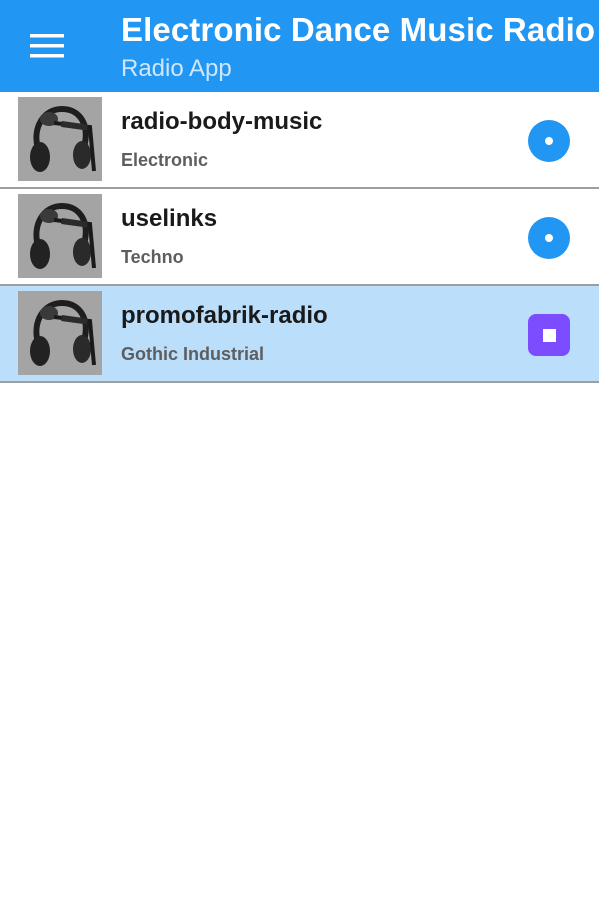  Describe the element at coordinates (358, 29) in the screenshot. I see `app-title: Electronic Dance Music Radio` at that location.